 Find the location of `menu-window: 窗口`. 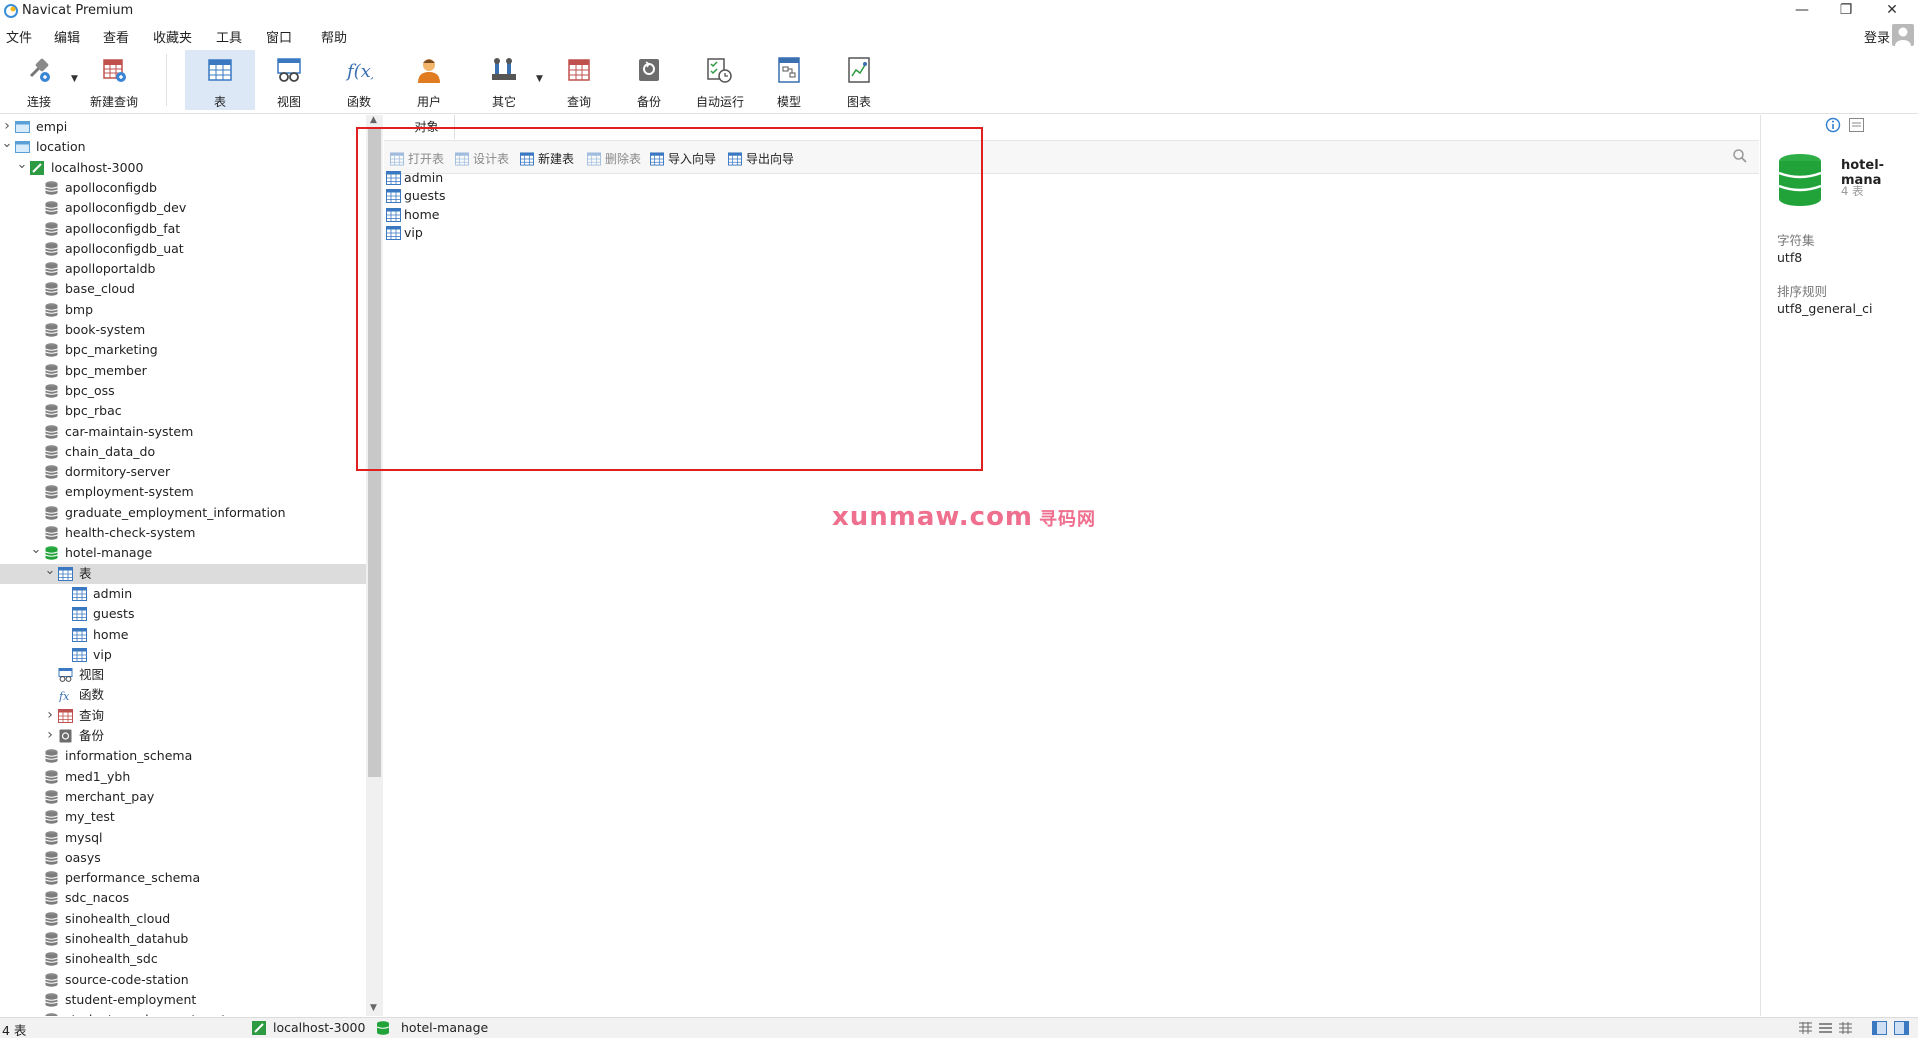

menu-window: 窗口 is located at coordinates (279, 36).